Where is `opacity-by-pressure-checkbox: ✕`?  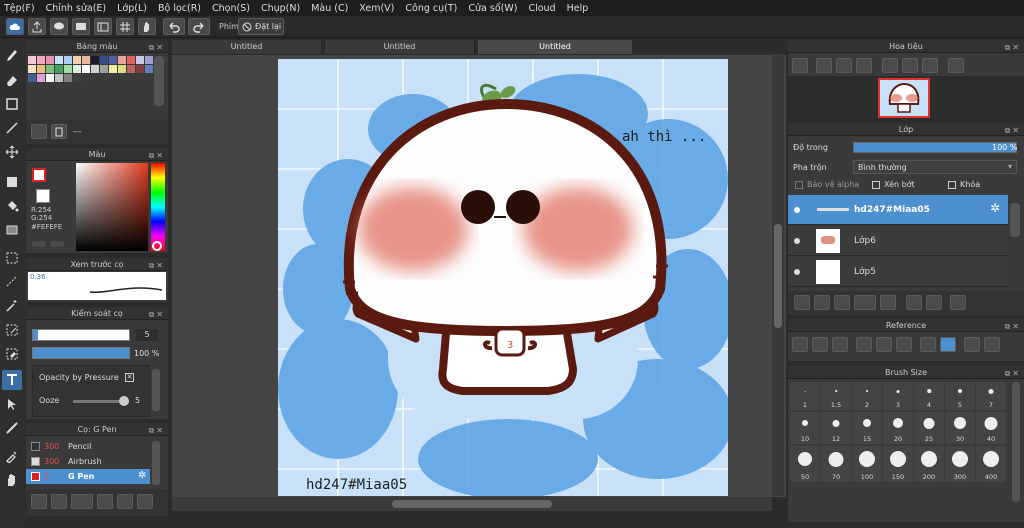 opacity-by-pressure-checkbox: ✕ is located at coordinates (129, 377).